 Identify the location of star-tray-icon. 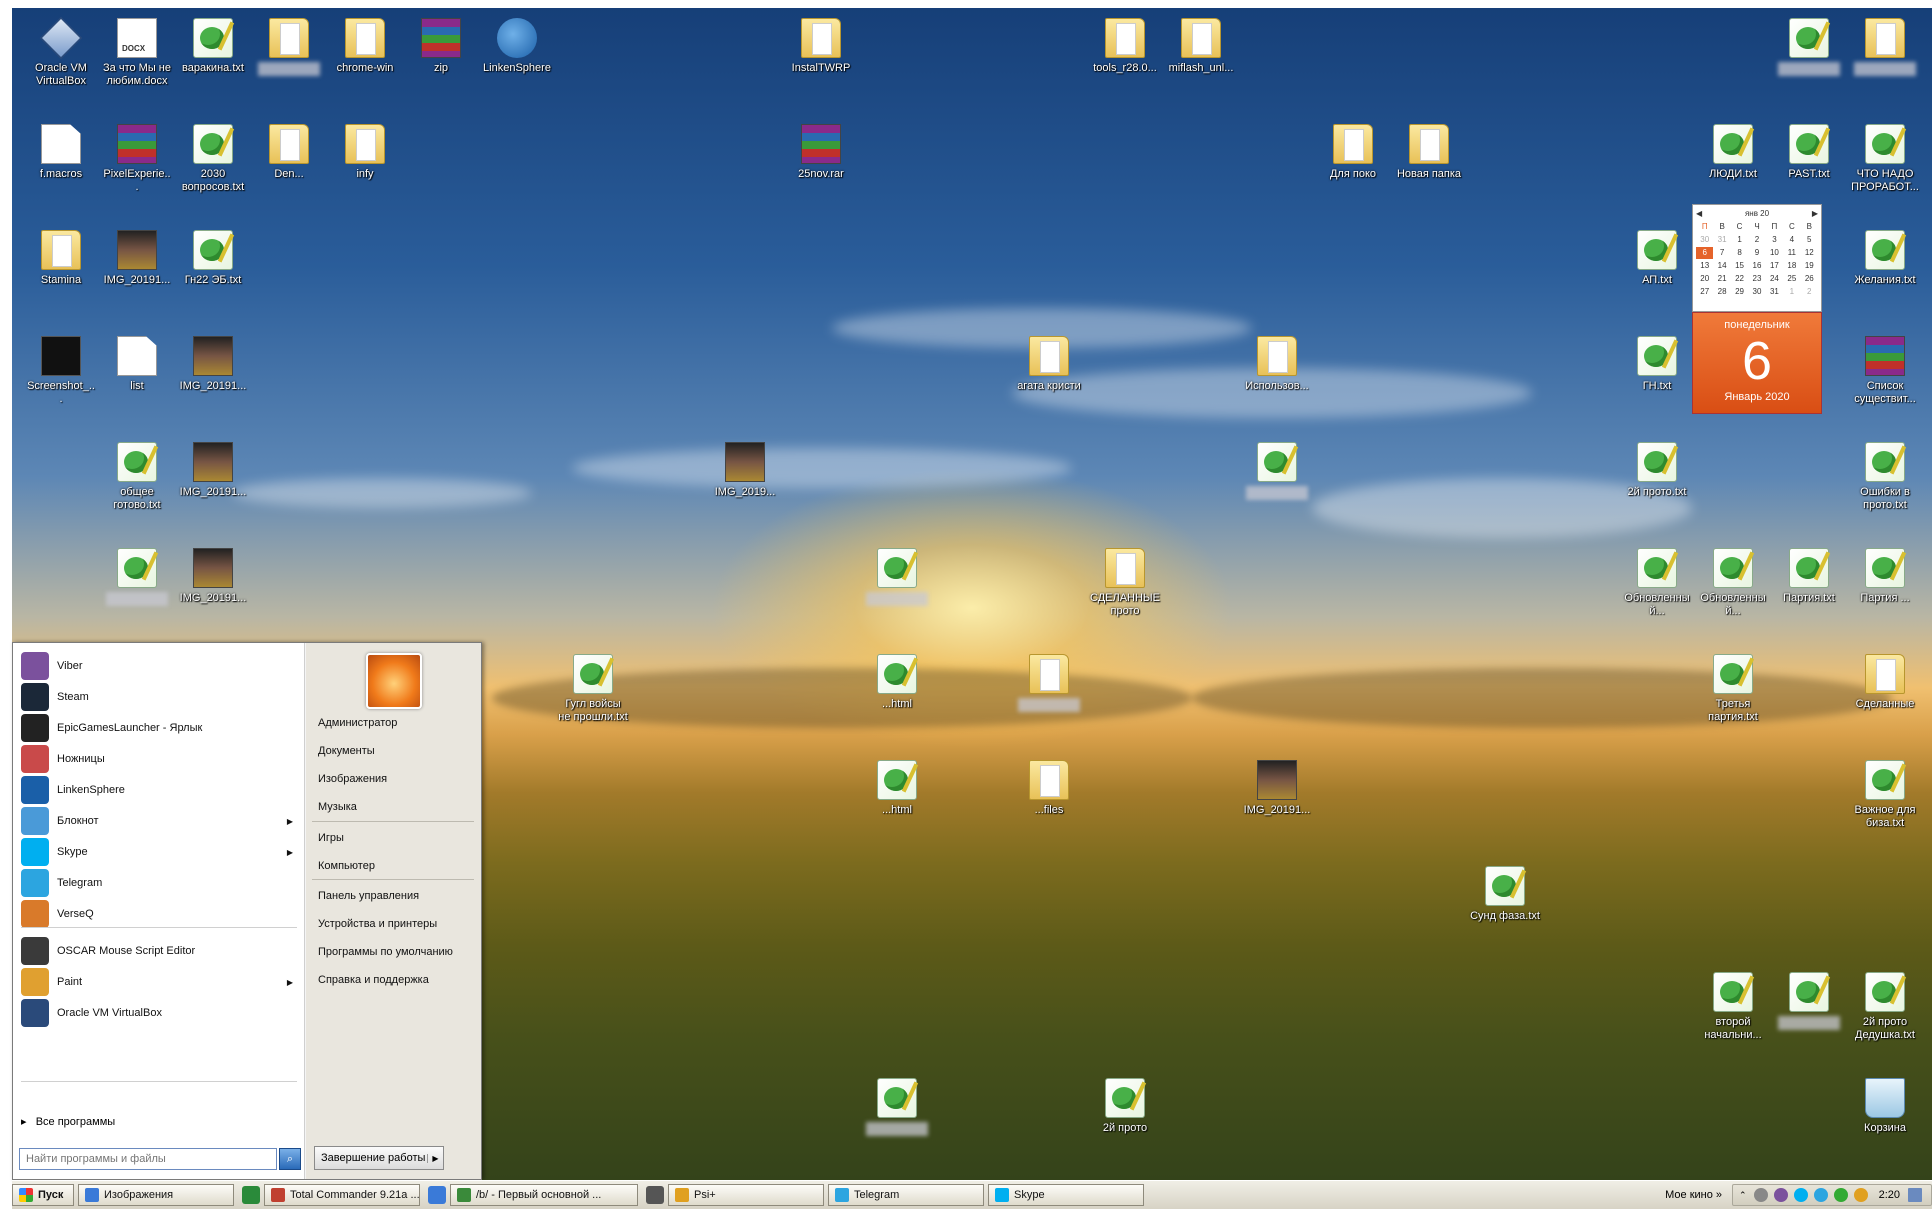
(1860, 1195).